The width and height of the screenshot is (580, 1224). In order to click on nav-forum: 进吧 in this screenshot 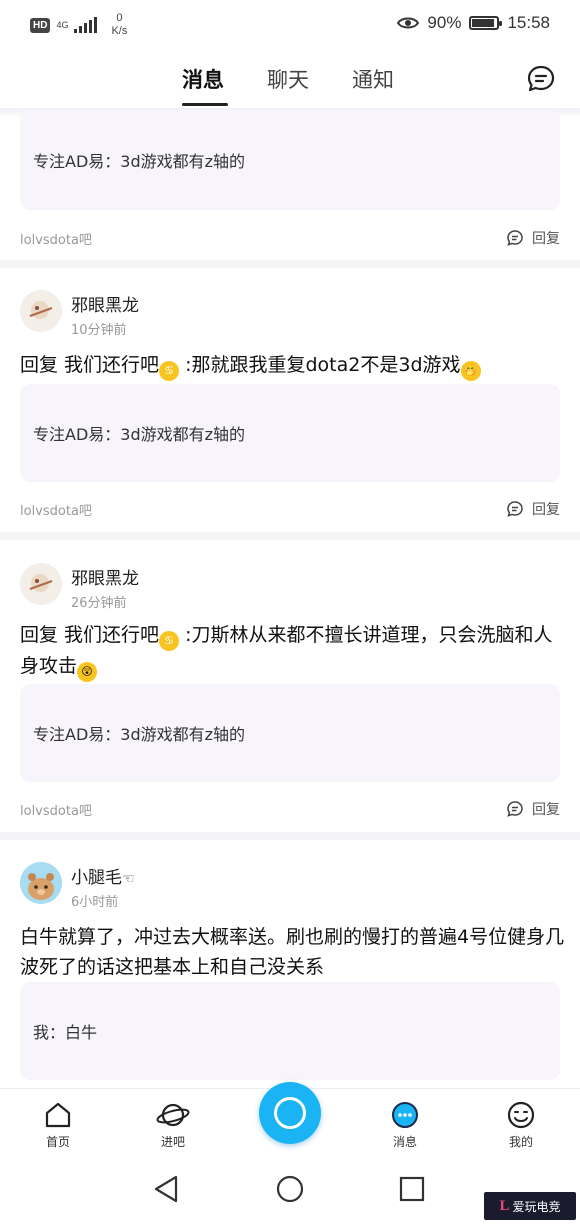, I will do `click(173, 1125)`.